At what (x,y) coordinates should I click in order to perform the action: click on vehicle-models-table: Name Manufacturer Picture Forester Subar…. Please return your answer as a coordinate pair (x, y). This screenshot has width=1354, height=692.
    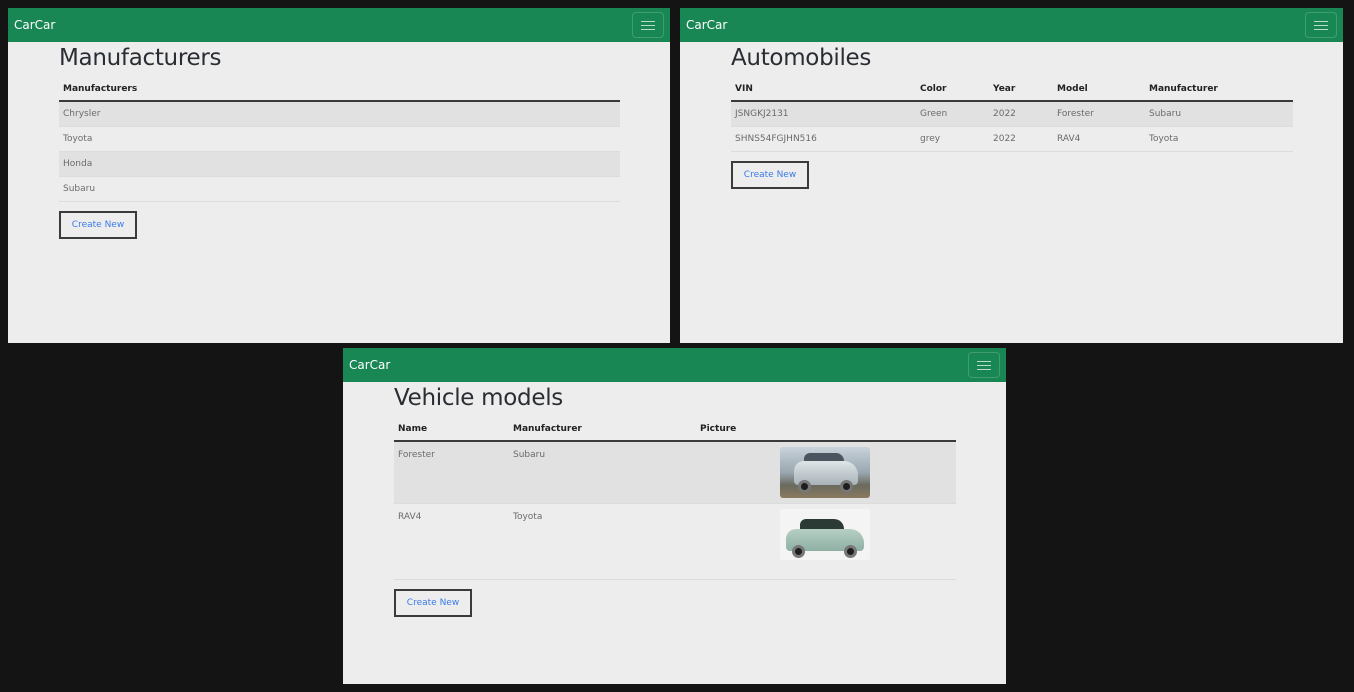
    Looking at the image, I should click on (675, 499).